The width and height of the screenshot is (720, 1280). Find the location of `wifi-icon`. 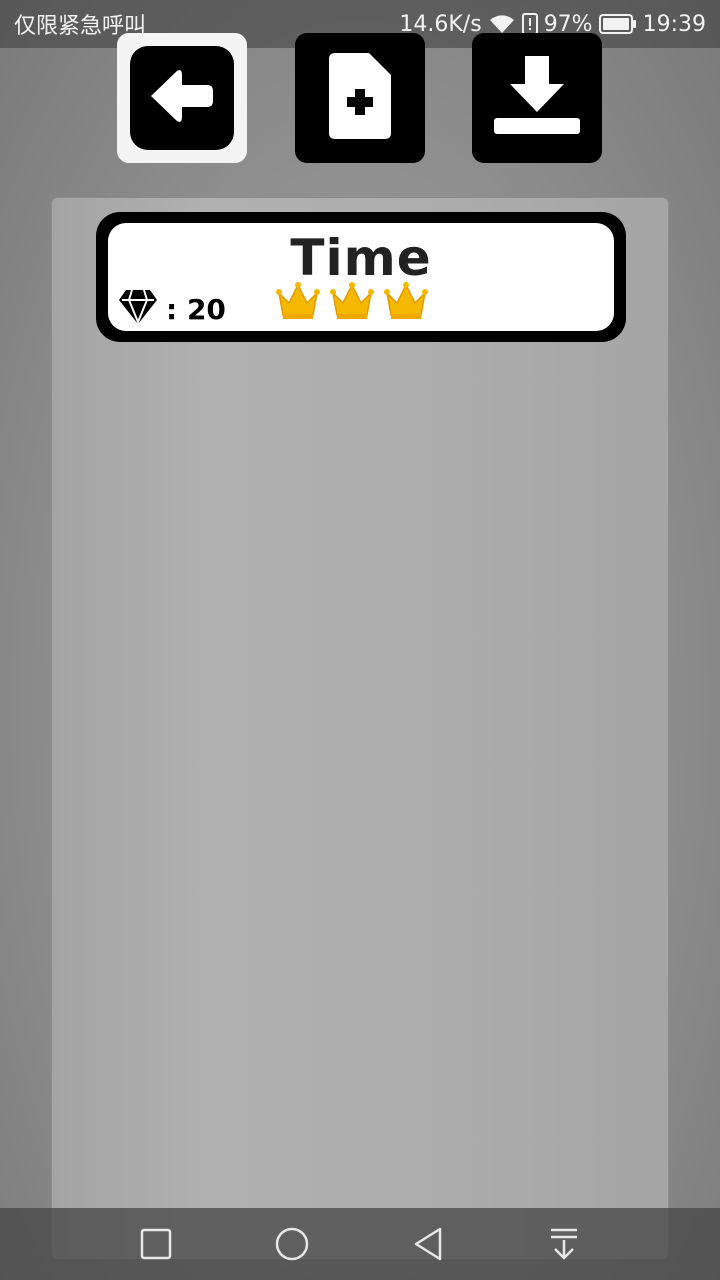

wifi-icon is located at coordinates (502, 24).